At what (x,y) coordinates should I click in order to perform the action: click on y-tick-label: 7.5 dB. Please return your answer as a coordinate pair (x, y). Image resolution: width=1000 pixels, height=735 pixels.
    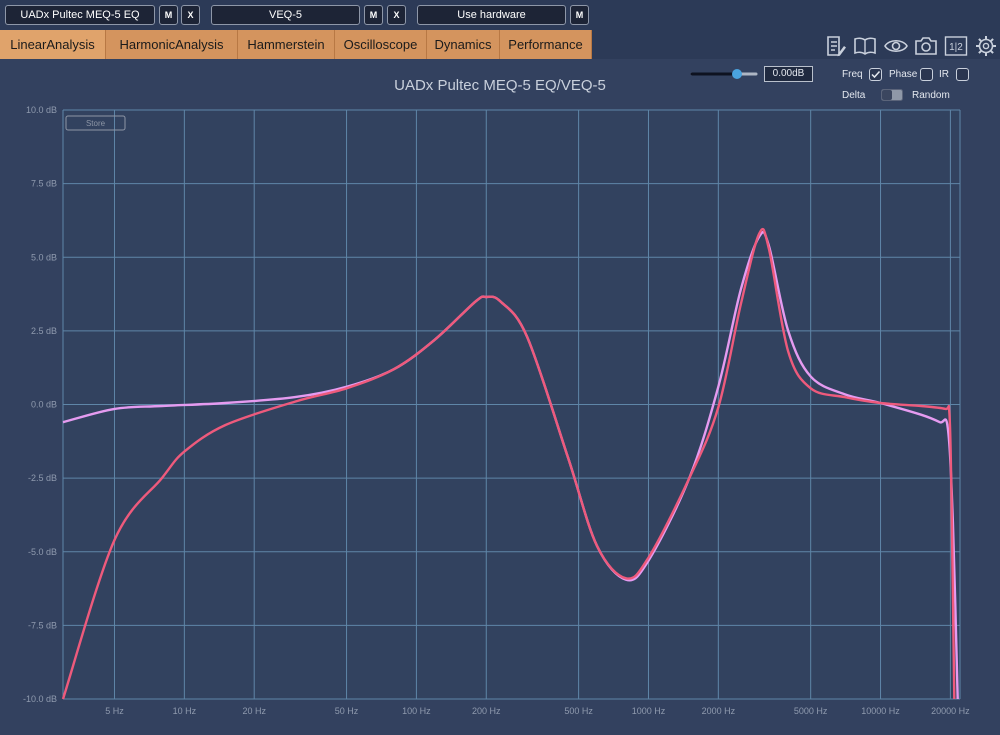
    Looking at the image, I should click on (44, 184).